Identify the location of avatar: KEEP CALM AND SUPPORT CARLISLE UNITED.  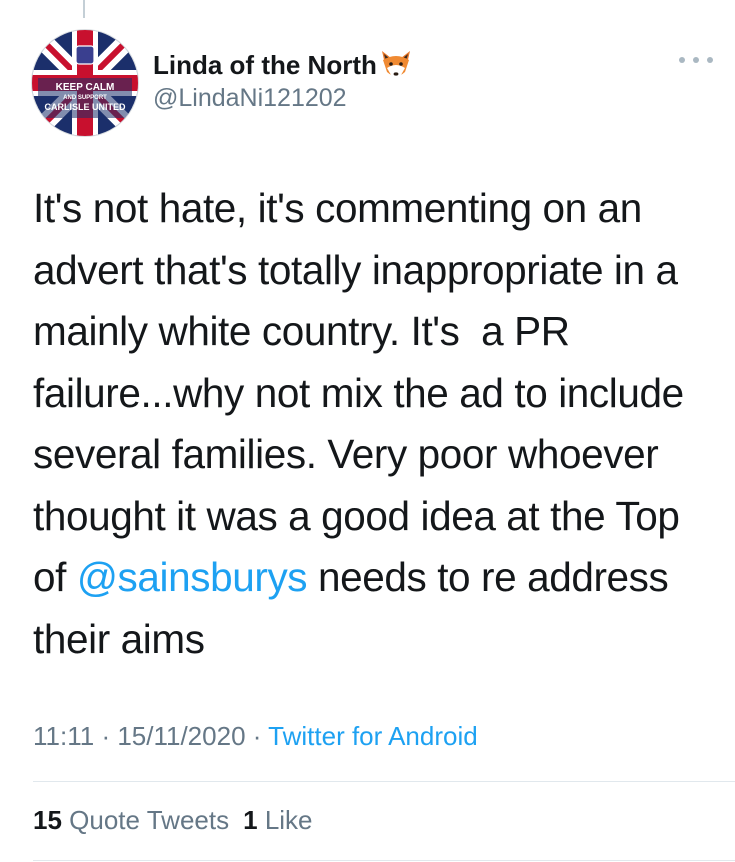
(85, 83).